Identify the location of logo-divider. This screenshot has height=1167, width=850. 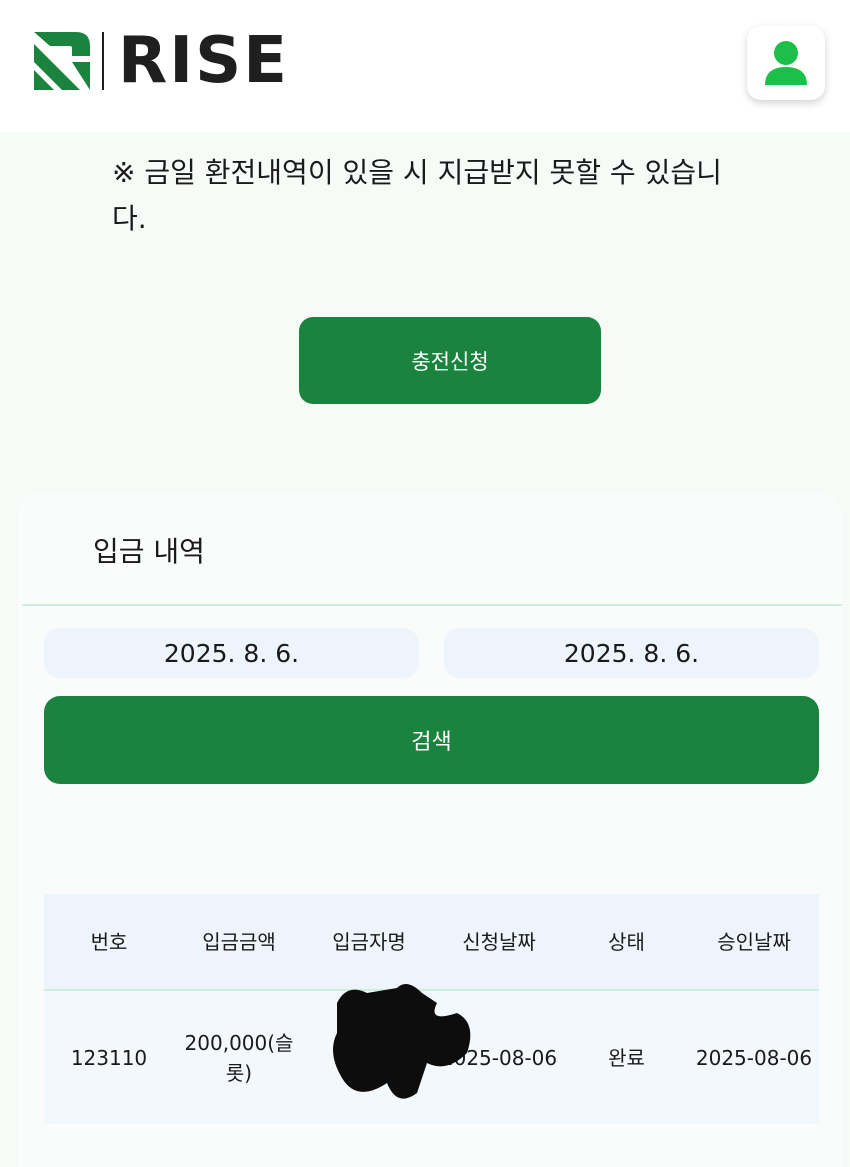
(103, 61).